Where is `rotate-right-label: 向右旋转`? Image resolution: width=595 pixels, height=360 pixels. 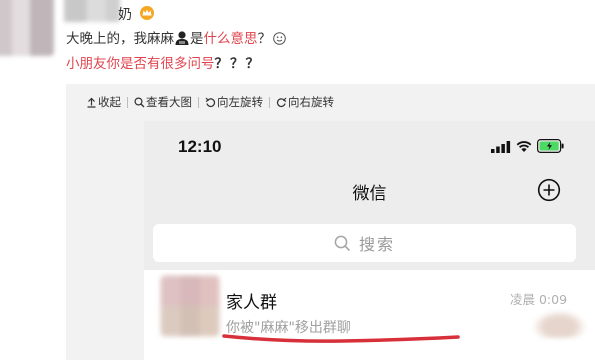
rotate-right-label: 向右旋转 is located at coordinates (311, 102).